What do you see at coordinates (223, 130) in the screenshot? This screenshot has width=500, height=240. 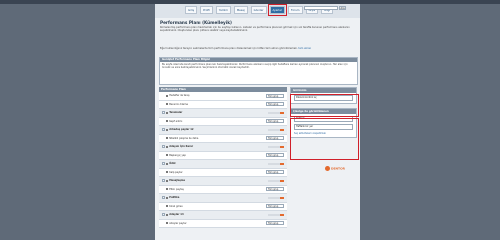 I see `category-row: Arkadaş paylar 12` at bounding box center [223, 130].